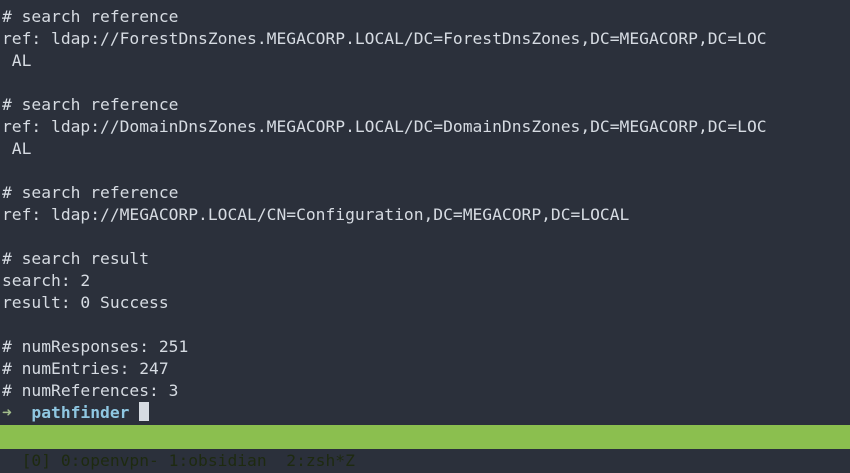 The width and height of the screenshot is (850, 473). What do you see at coordinates (85, 302) in the screenshot?
I see `output-line: result: 0 Success` at bounding box center [85, 302].